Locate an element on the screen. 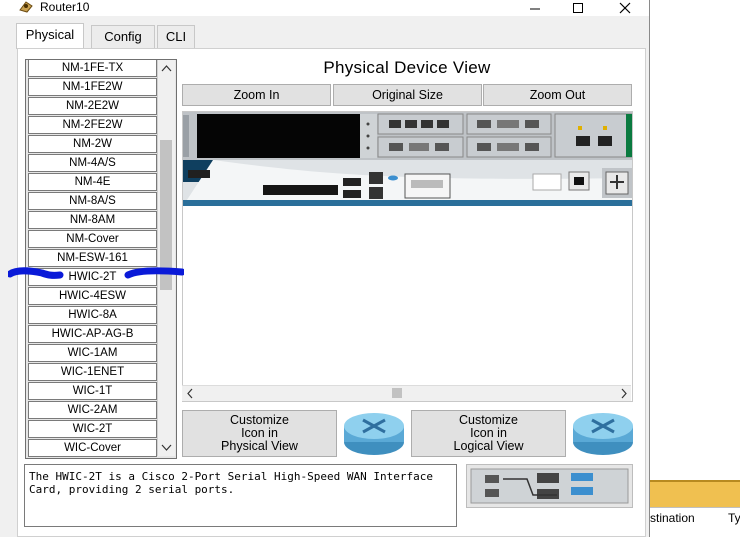 The height and width of the screenshot is (538, 740). minimize-icon is located at coordinates (535, 9).